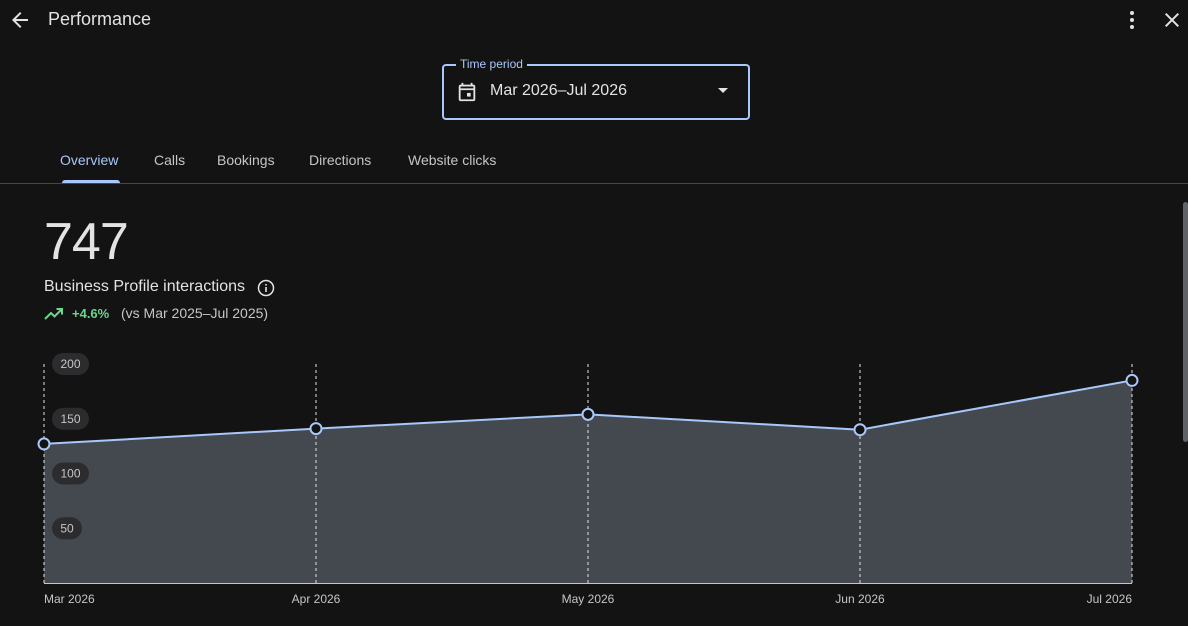 The image size is (1188, 626). What do you see at coordinates (588, 599) in the screenshot?
I see `x-tick-label-2: May 2026` at bounding box center [588, 599].